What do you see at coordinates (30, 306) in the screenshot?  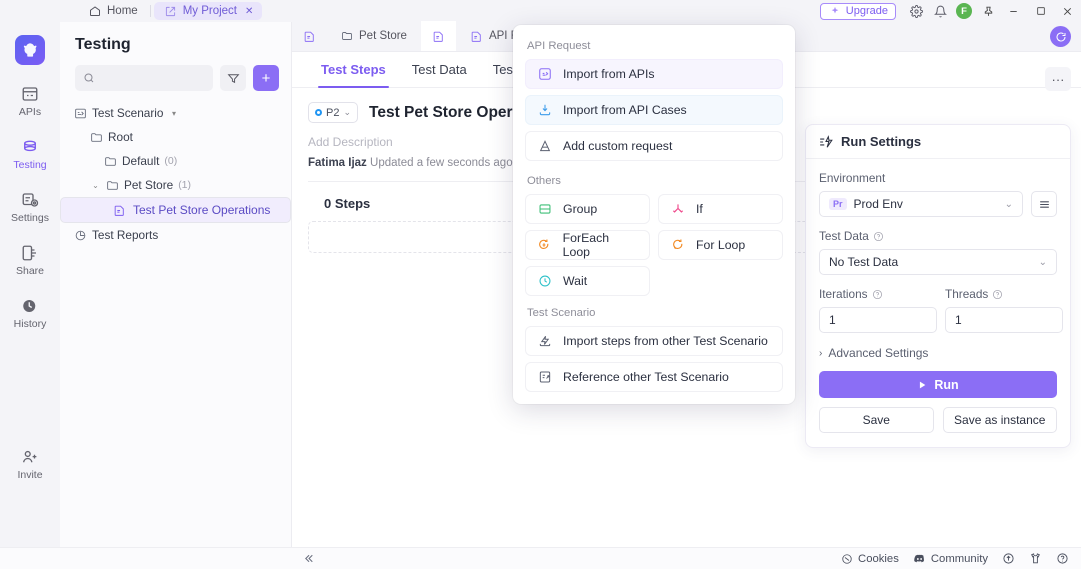 I see `history-icon` at bounding box center [30, 306].